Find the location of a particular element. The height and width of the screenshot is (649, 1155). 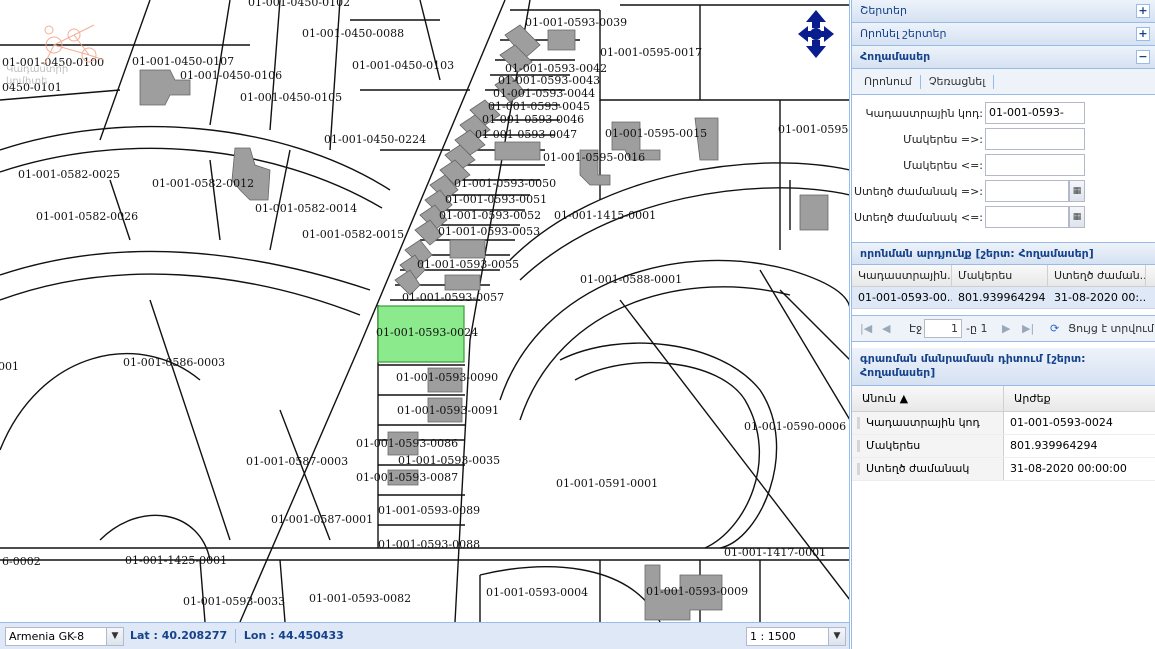

parcel-label: 01-001-1417-0001 is located at coordinates (775, 552).